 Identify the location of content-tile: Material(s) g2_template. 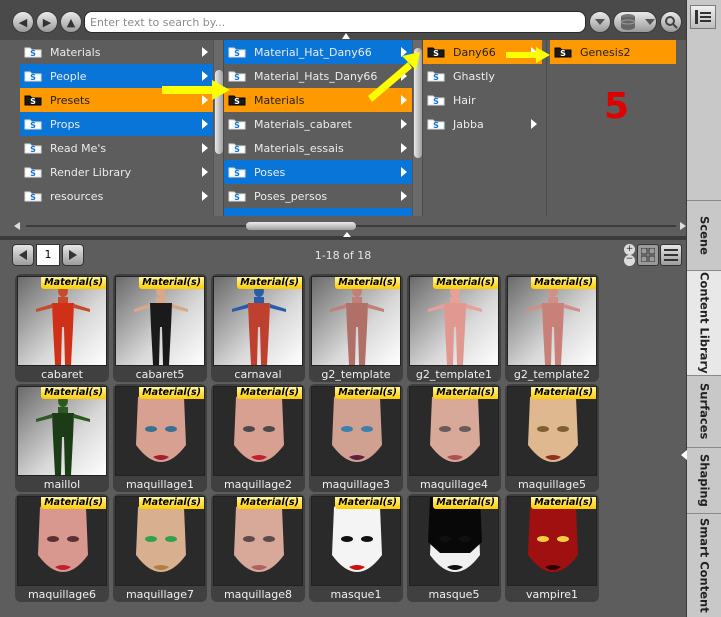
(356, 328).